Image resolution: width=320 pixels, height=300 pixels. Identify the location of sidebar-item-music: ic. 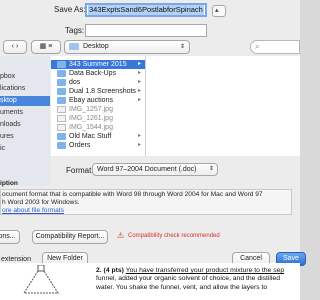
(25, 149).